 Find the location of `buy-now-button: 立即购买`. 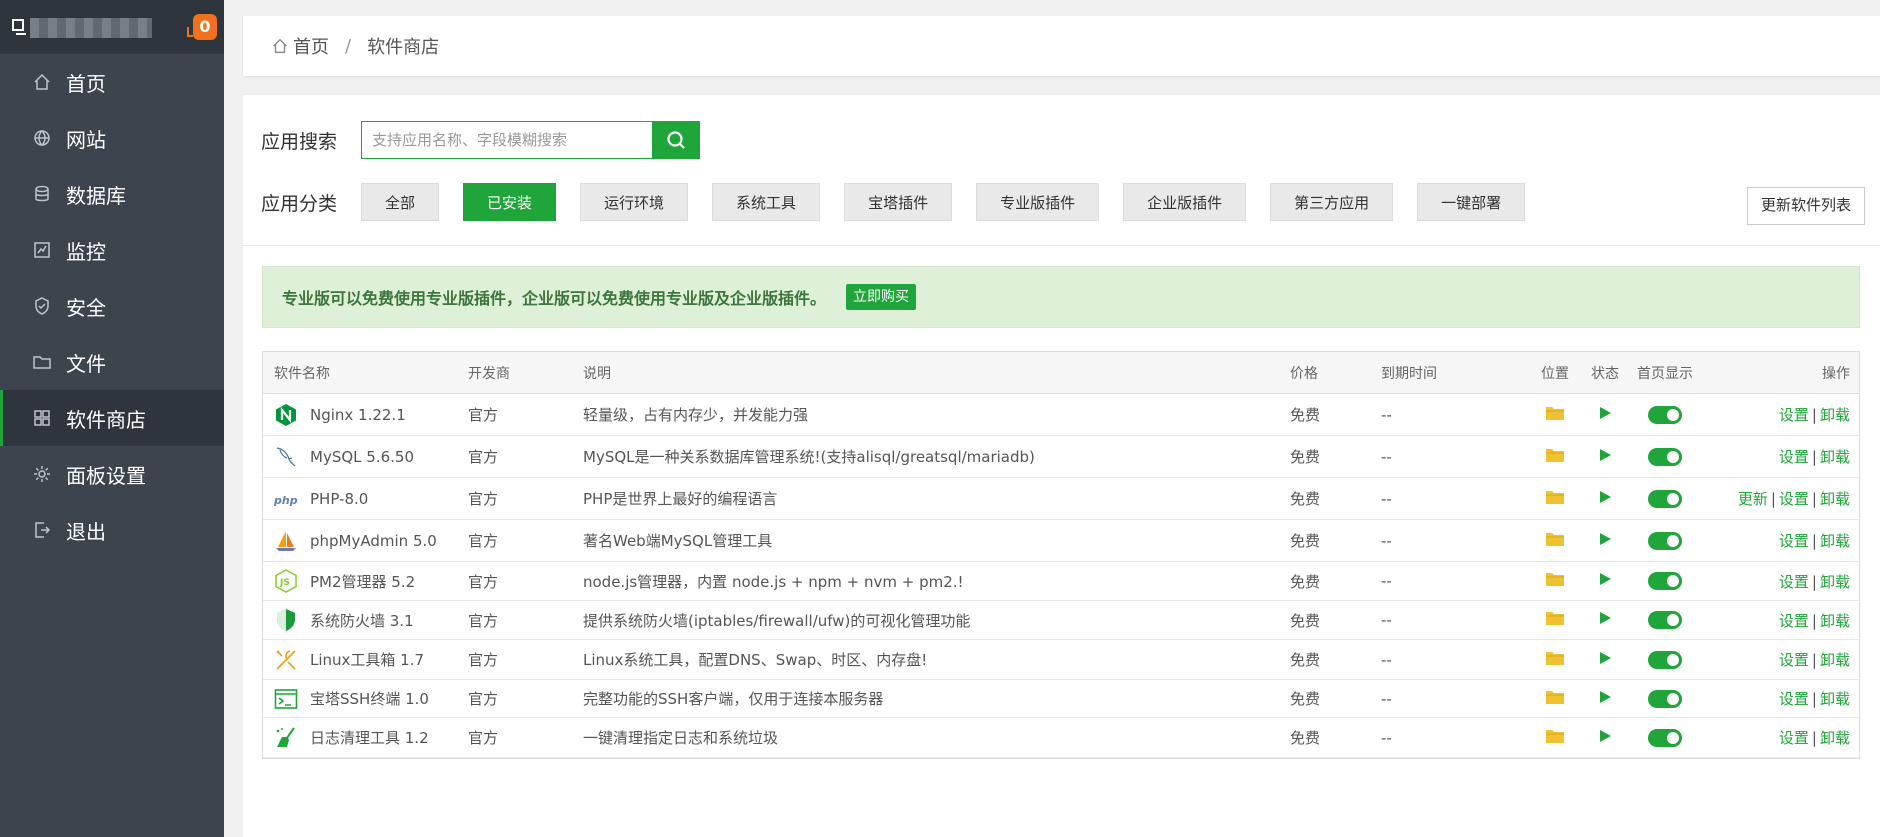

buy-now-button: 立即购买 is located at coordinates (881, 297).